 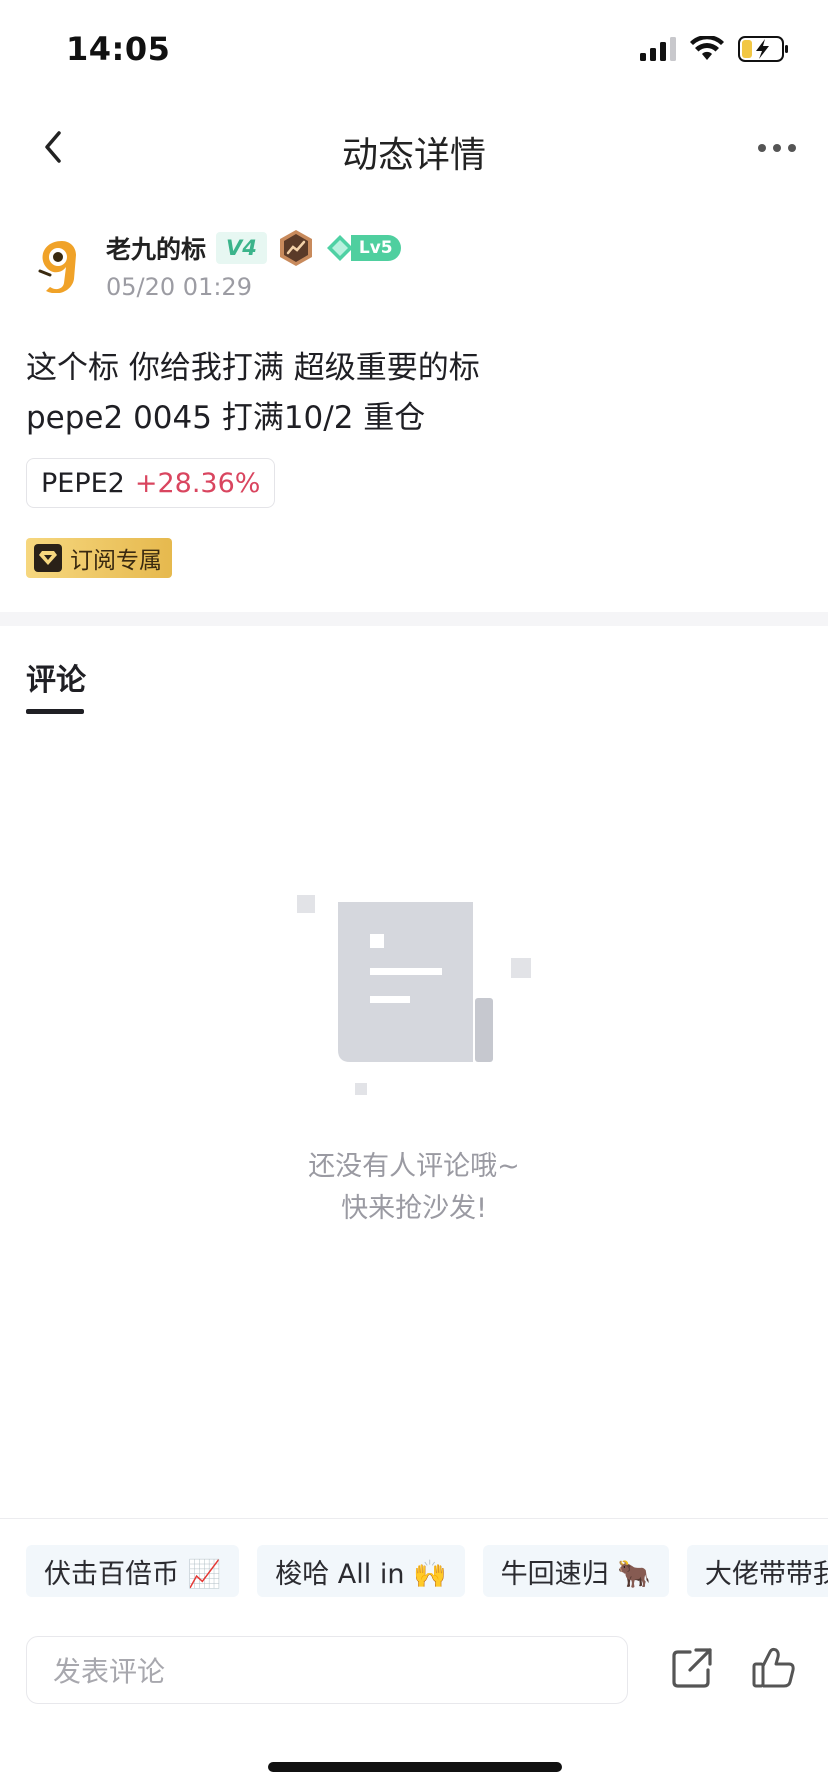 What do you see at coordinates (295, 248) in the screenshot?
I see `medal-icon` at bounding box center [295, 248].